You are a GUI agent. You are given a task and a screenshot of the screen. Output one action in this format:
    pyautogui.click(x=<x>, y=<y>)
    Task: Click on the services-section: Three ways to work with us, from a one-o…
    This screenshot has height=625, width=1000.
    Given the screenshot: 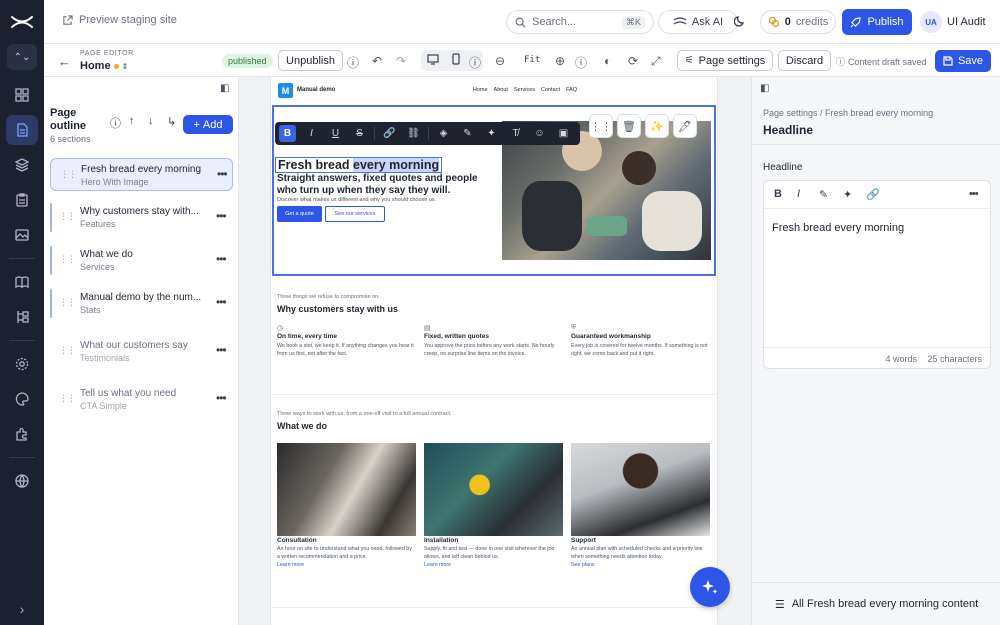 What is the action you would take?
    pyautogui.click(x=364, y=421)
    